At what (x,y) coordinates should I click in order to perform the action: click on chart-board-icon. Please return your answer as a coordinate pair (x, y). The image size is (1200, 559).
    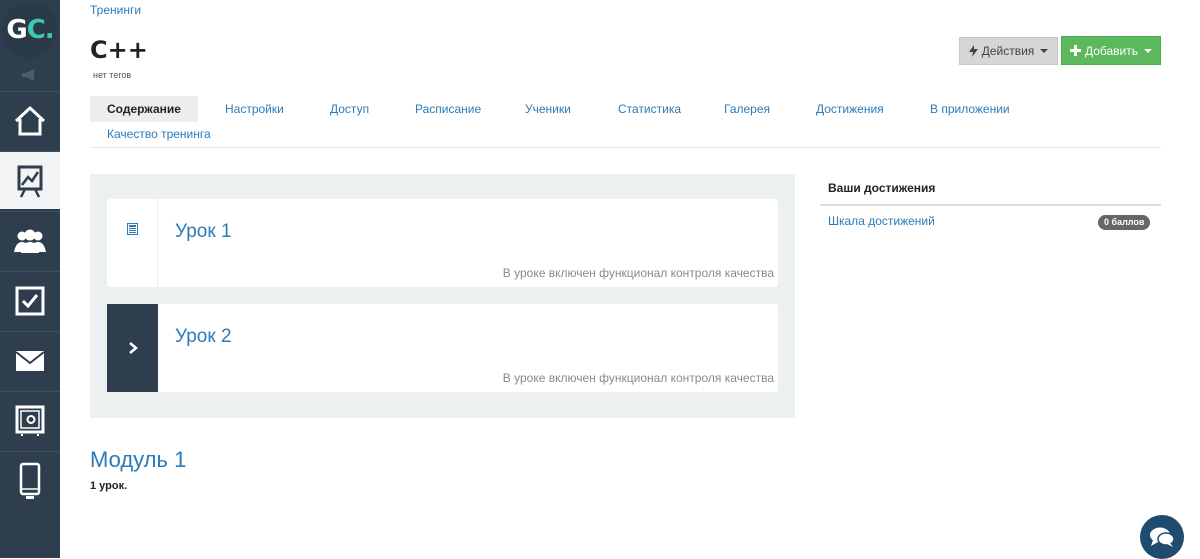
    Looking at the image, I should click on (30, 181).